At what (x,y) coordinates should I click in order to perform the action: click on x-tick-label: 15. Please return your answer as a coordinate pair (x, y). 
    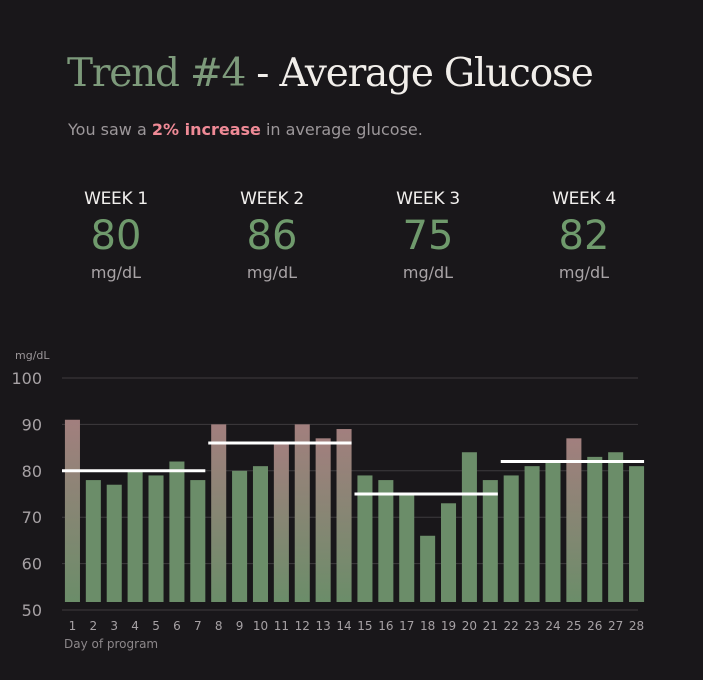
    Looking at the image, I should click on (364, 626).